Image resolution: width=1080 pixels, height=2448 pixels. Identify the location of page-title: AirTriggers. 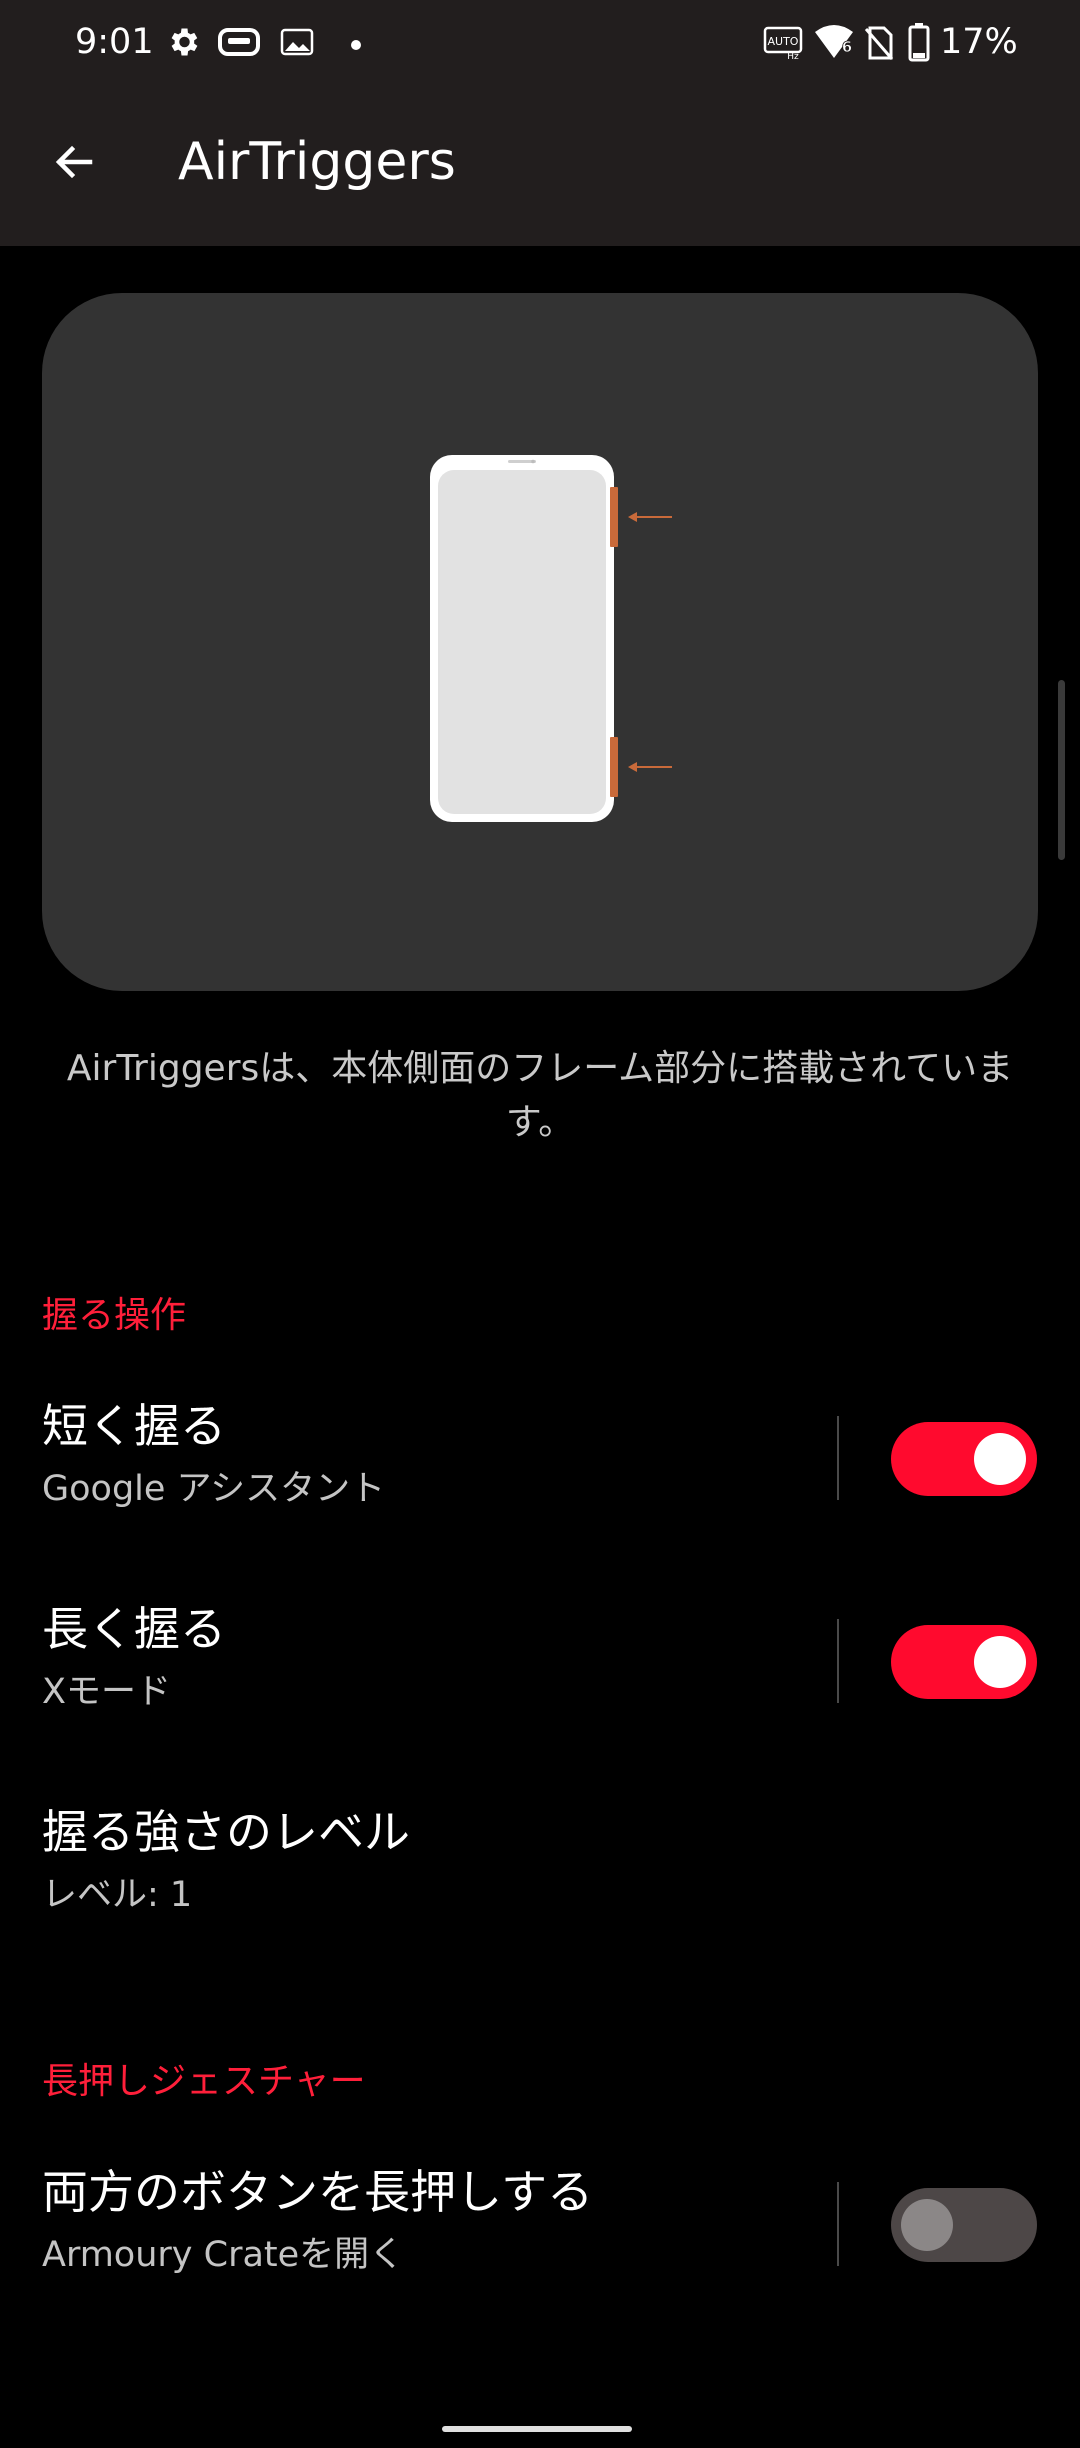
(317, 162).